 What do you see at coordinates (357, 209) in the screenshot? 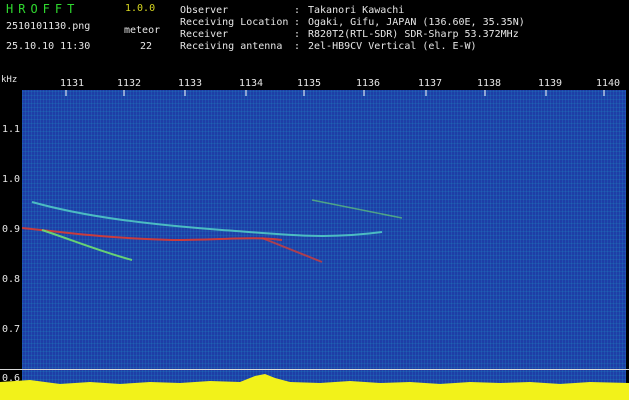
I see `echo-trace-faint` at bounding box center [357, 209].